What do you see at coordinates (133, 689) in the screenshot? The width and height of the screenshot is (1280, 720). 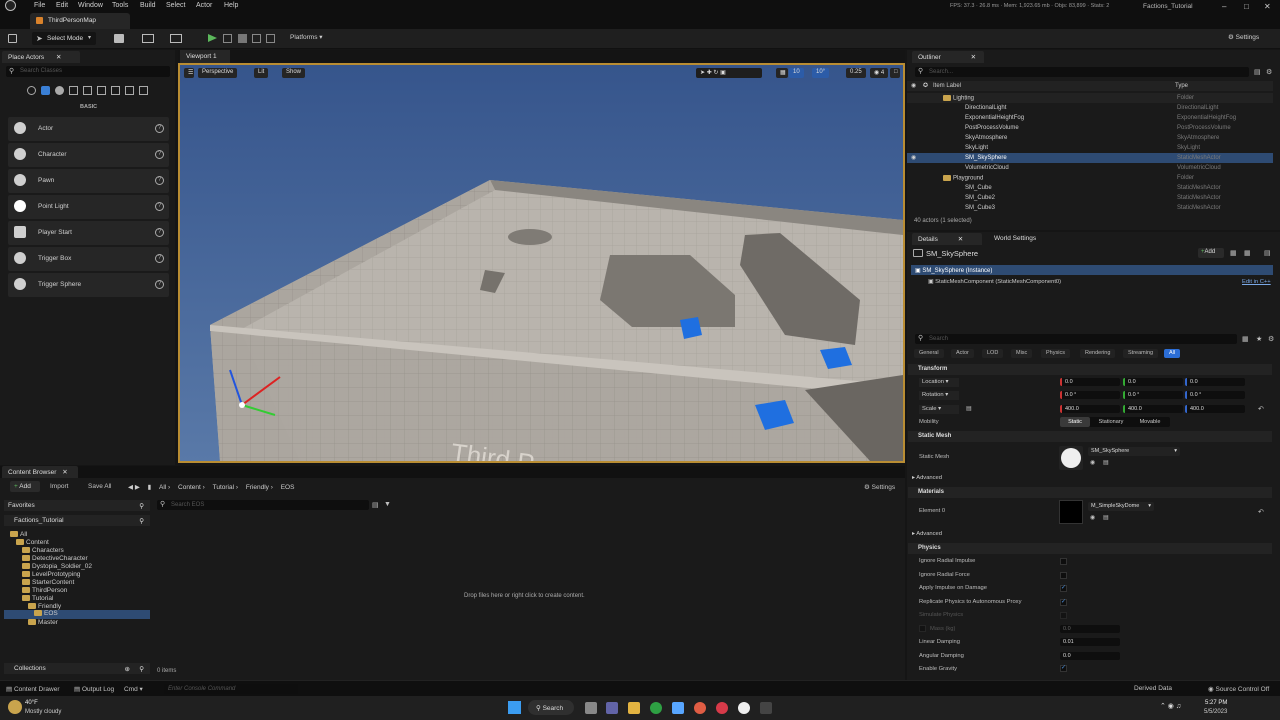 I see `cmd-dropdown: Cmd ▾` at bounding box center [133, 689].